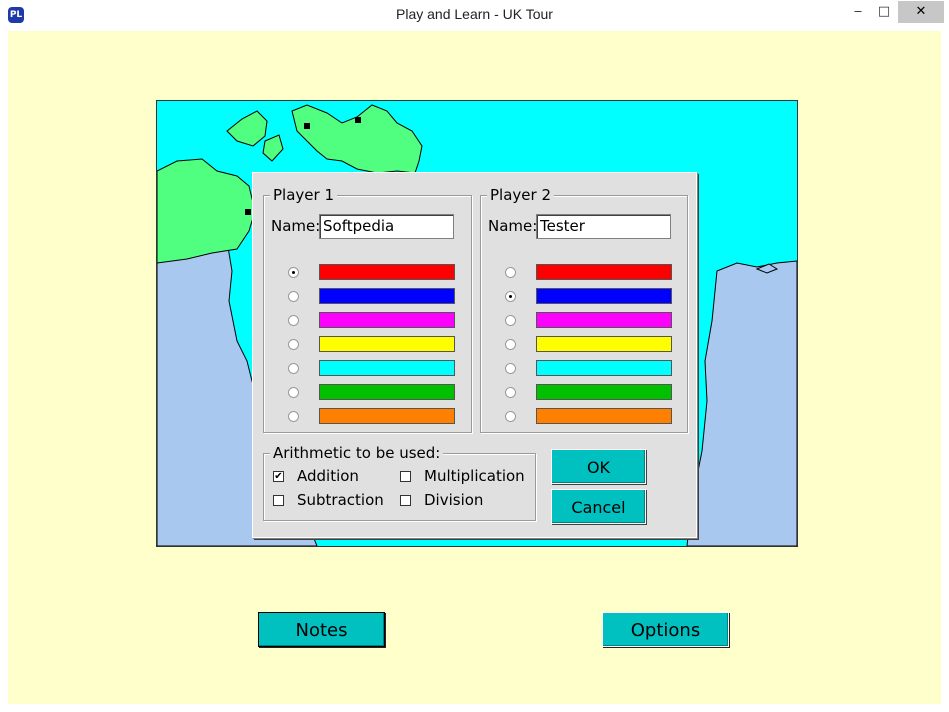 This screenshot has width=949, height=712. I want to click on addition-checkbox: ✔, so click(278, 476).